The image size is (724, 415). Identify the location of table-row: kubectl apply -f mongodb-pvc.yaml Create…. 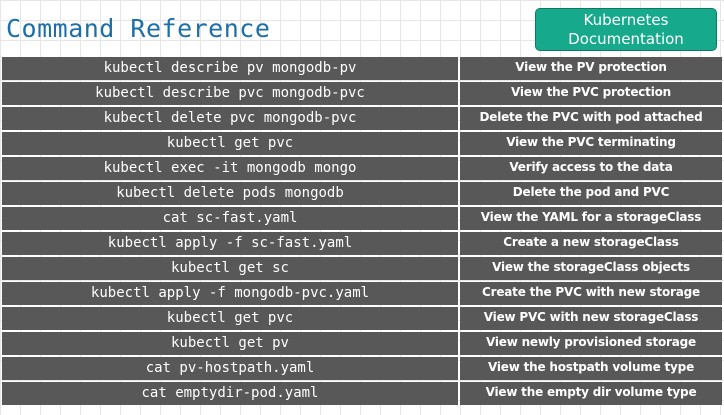
(362, 293).